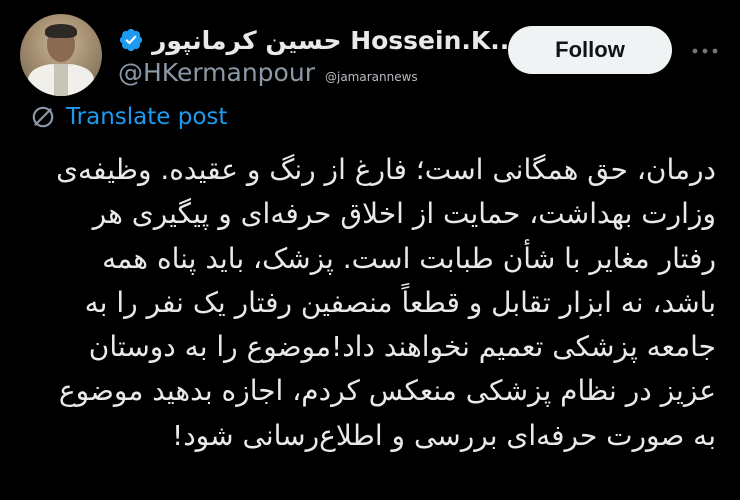 The width and height of the screenshot is (740, 500). What do you see at coordinates (371, 77) in the screenshot?
I see `watermark-text: @jamarannews` at bounding box center [371, 77].